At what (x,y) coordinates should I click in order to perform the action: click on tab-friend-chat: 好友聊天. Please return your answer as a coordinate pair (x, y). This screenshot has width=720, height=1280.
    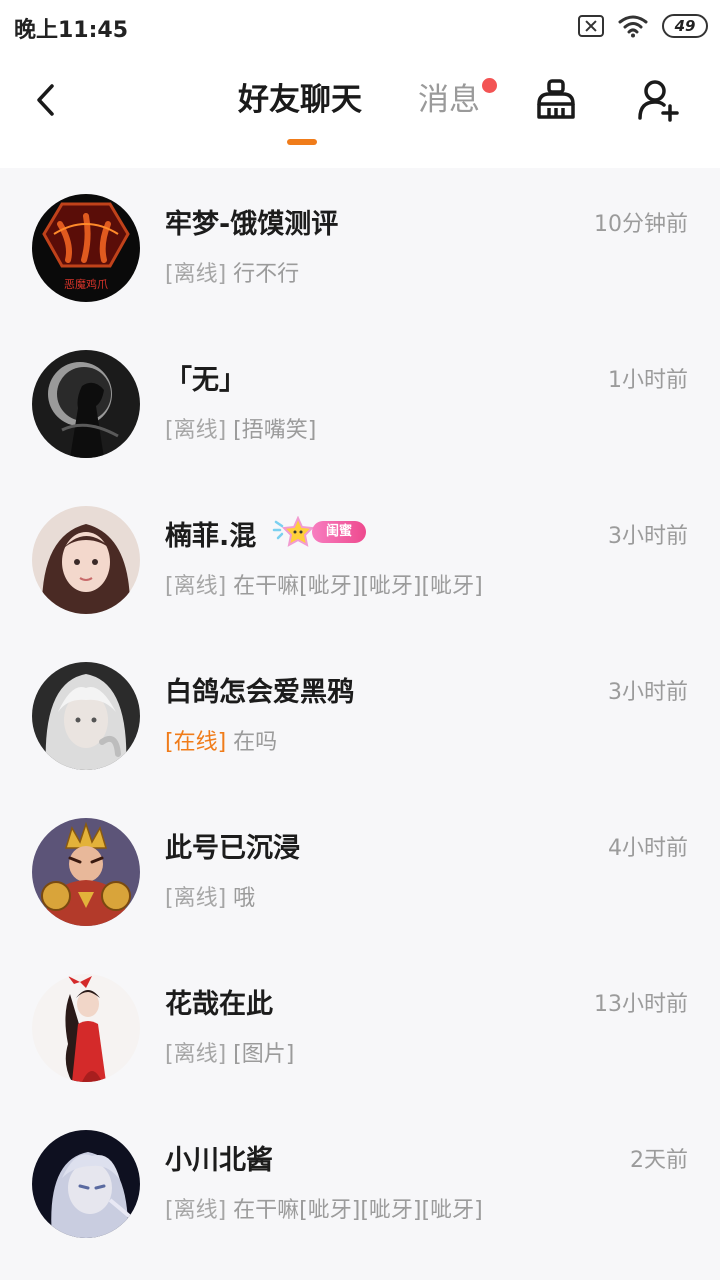
    Looking at the image, I should click on (300, 100).